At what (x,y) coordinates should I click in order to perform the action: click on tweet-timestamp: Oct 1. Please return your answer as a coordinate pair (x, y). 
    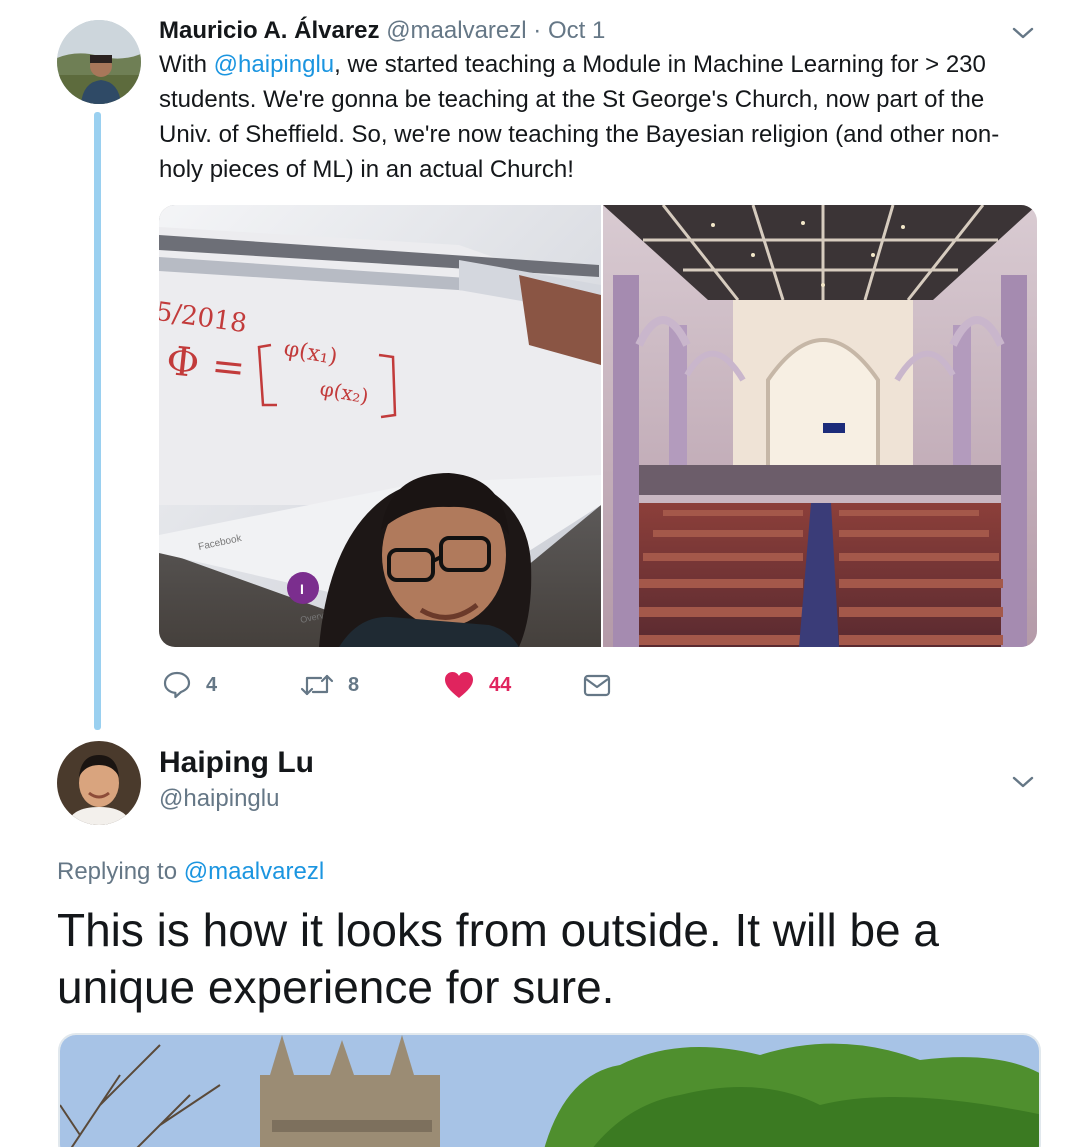
    Looking at the image, I should click on (576, 30).